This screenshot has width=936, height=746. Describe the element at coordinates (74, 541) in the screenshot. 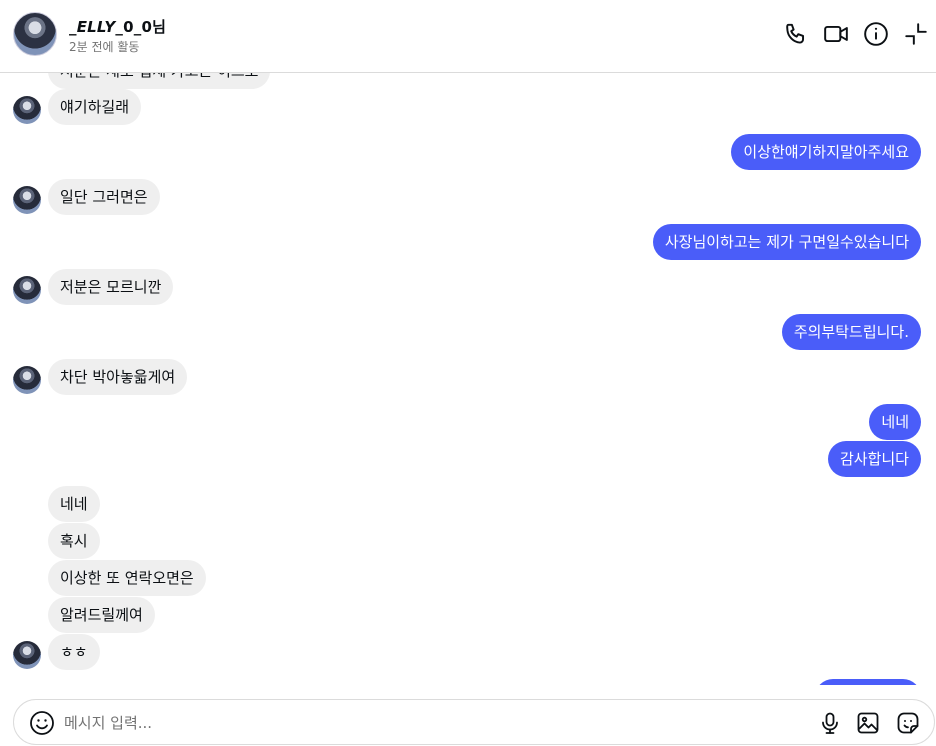

I see `message-incoming: 혹시` at that location.